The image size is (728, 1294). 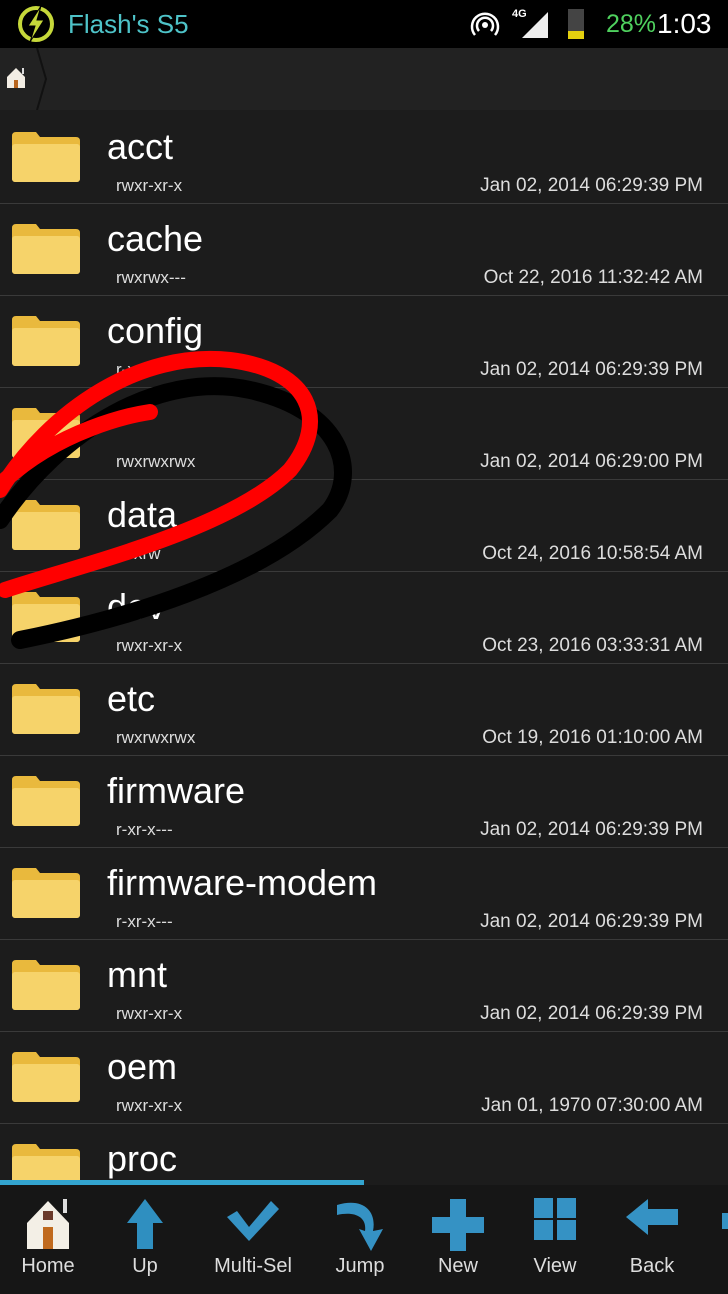 What do you see at coordinates (128, 24) in the screenshot?
I see `device-name: Flash's S5` at bounding box center [128, 24].